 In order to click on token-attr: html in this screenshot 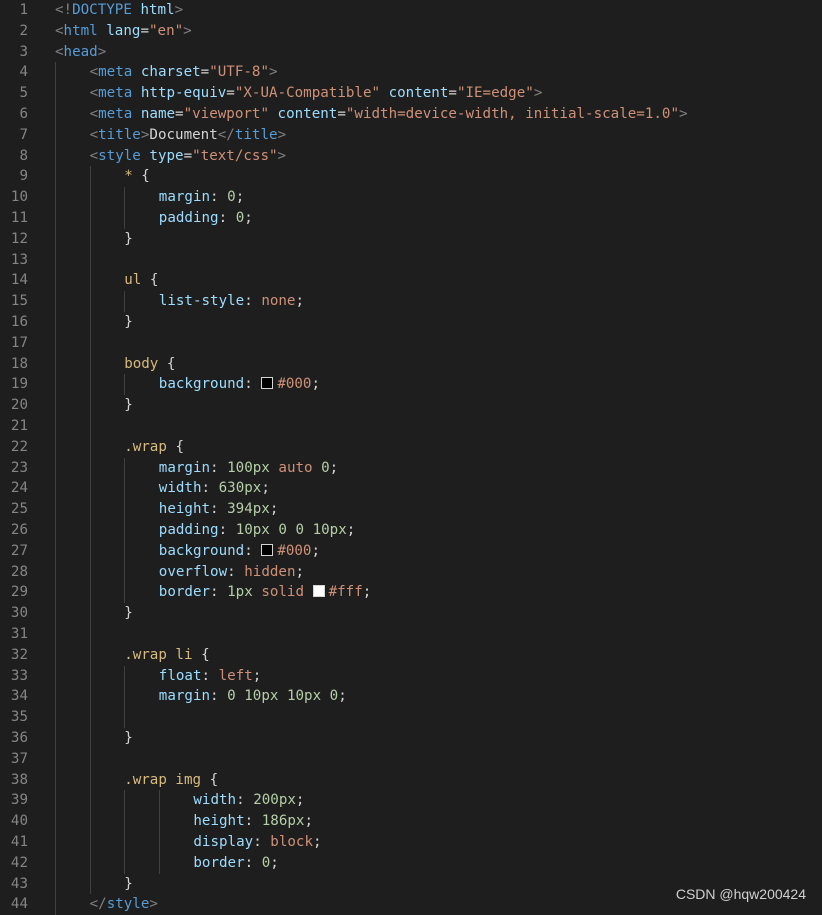, I will do `click(157, 10)`.